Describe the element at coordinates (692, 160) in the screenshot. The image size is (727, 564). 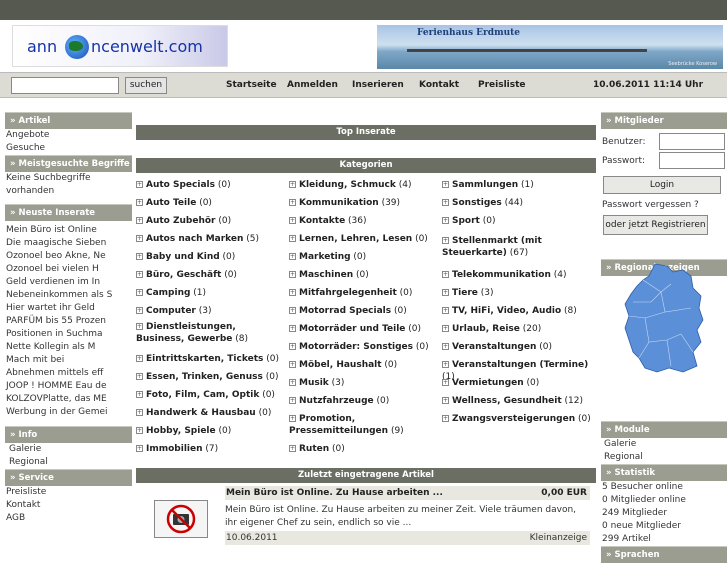
I see `password-field` at that location.